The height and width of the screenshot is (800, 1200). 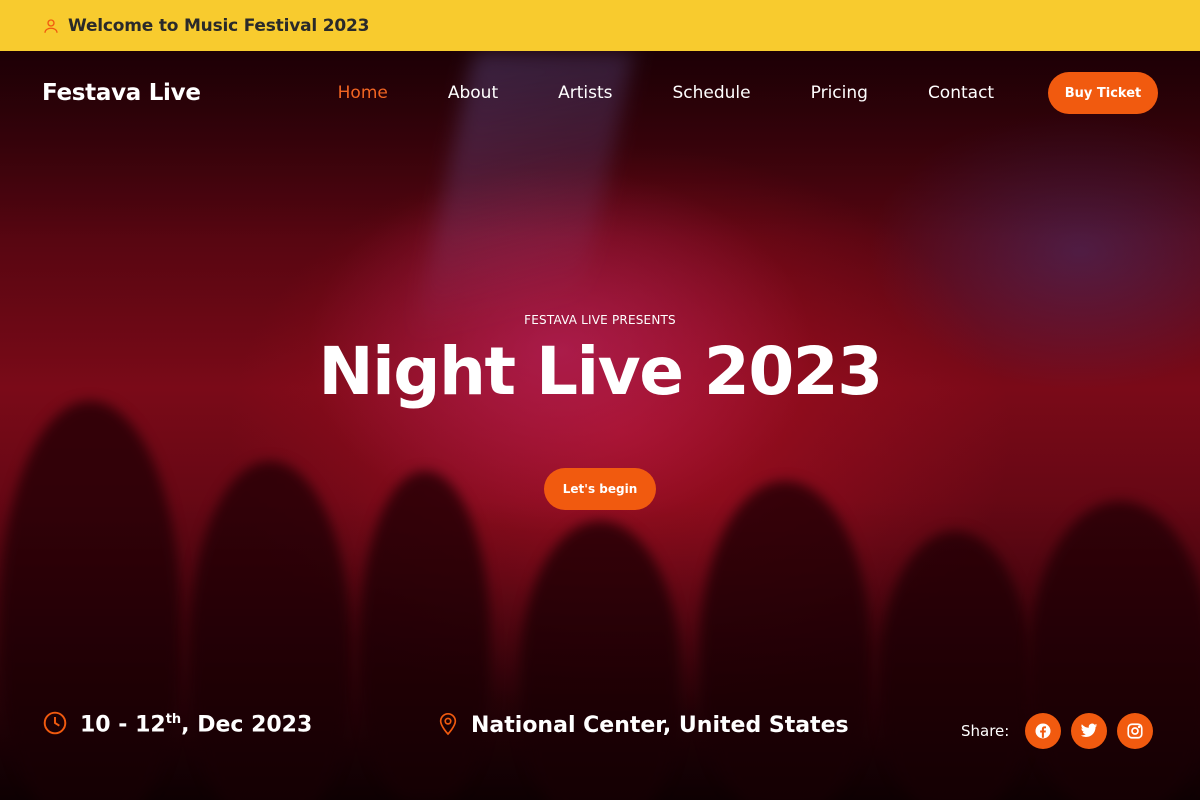 I want to click on event-date: 10 - 12th, Dec 2023, so click(x=177, y=725).